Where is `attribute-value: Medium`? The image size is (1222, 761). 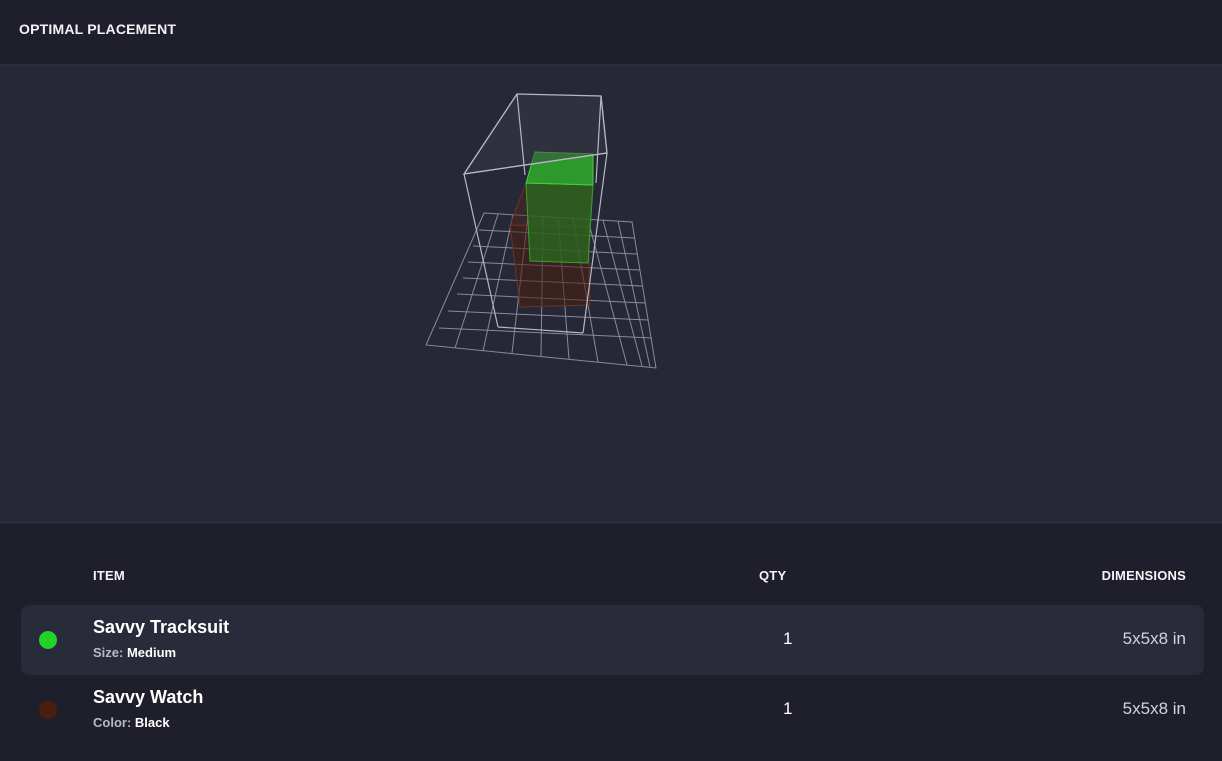
attribute-value: Medium is located at coordinates (151, 652).